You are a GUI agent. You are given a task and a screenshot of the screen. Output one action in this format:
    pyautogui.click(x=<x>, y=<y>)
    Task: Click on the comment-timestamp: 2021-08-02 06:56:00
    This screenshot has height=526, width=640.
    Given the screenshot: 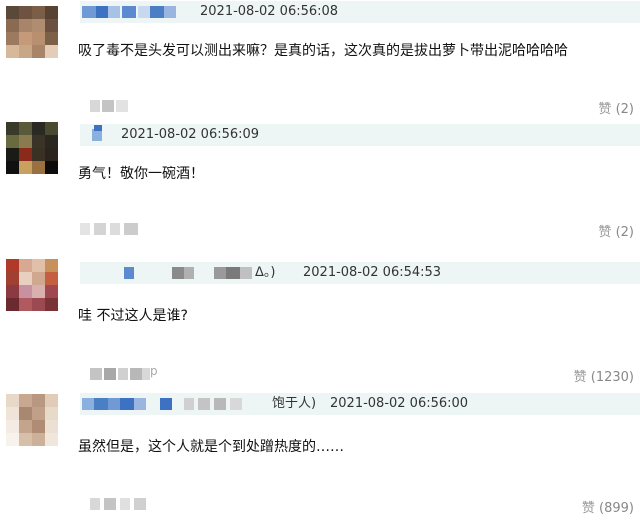 What is the action you would take?
    pyautogui.click(x=399, y=403)
    